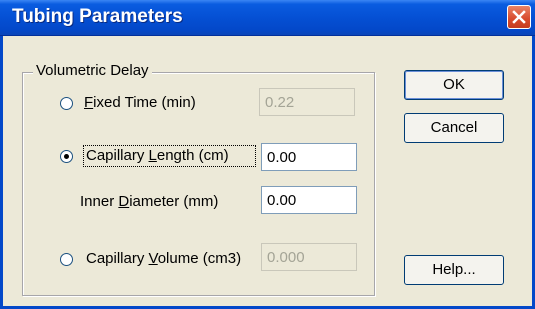 Image resolution: width=535 pixels, height=309 pixels. I want to click on title-bar: Tubing Parameters, so click(267, 18).